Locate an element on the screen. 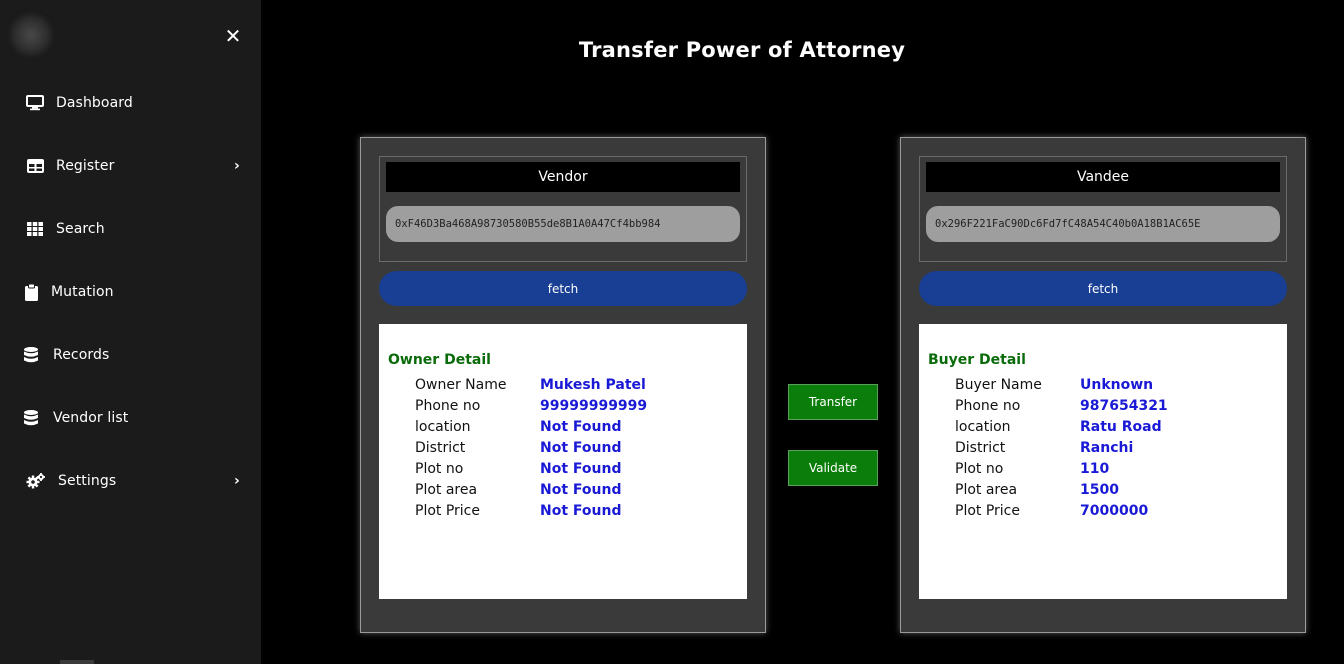 The width and height of the screenshot is (1344, 664). detail-value: Mukesh Patel is located at coordinates (593, 385).